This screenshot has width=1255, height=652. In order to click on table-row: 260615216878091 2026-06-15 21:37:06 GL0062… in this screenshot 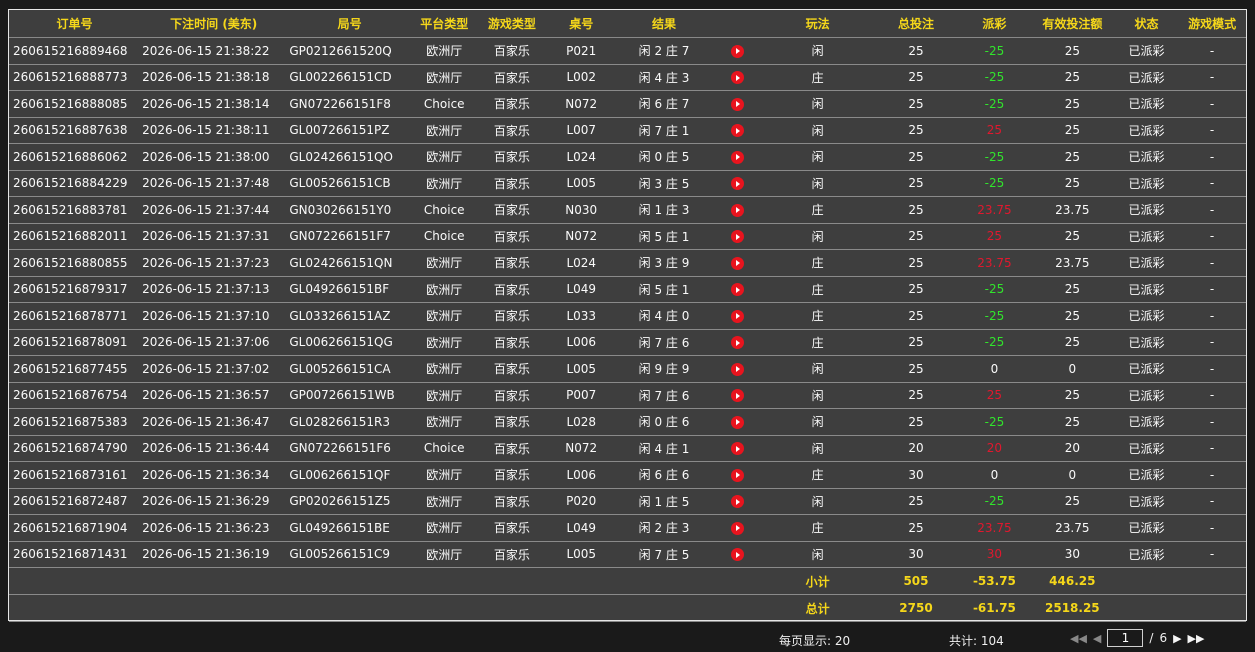, I will do `click(627, 342)`.